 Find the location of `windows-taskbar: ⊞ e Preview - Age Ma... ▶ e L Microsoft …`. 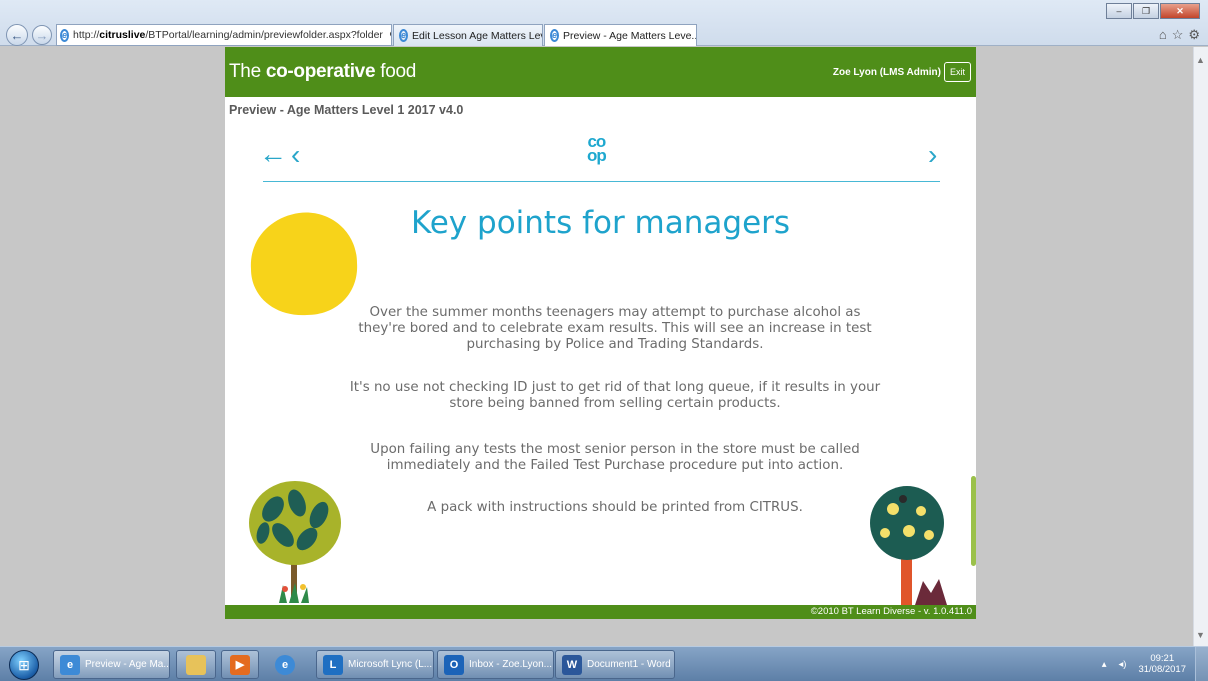

windows-taskbar: ⊞ e Preview - Age Ma... ▶ e L Microsoft … is located at coordinates (604, 663).